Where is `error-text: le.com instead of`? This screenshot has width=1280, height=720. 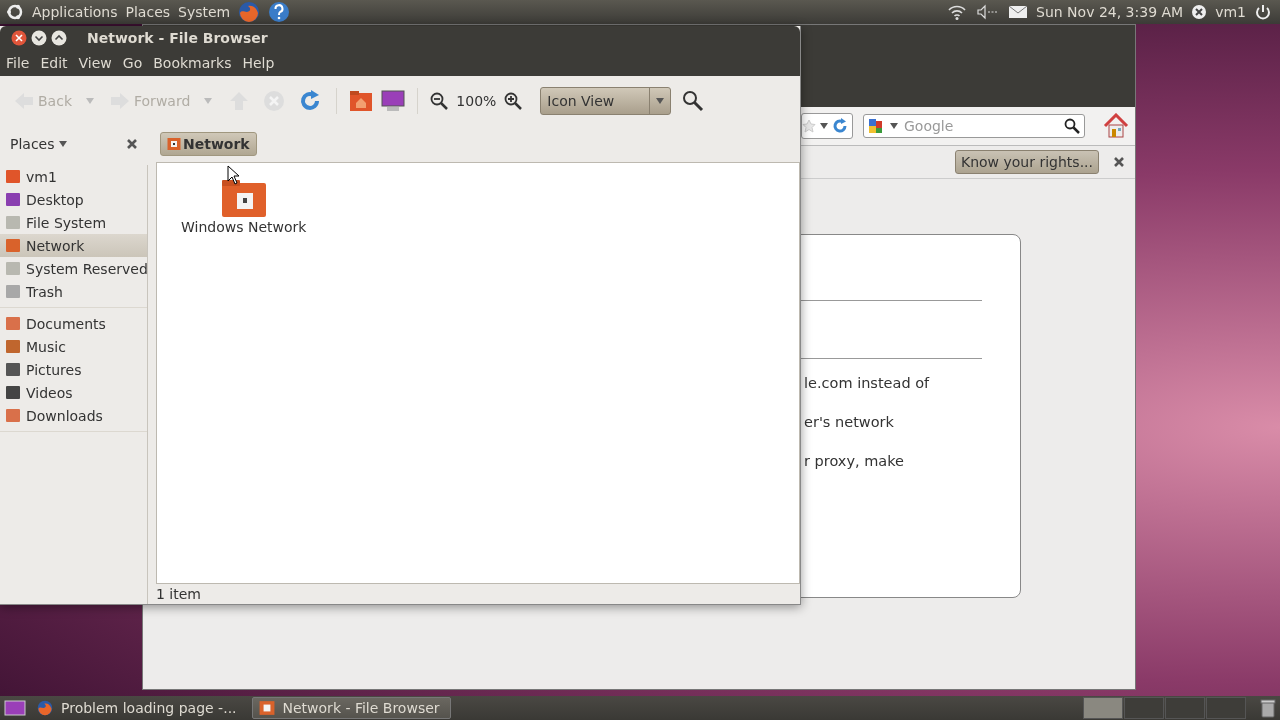
error-text: le.com instead of is located at coordinates (867, 383).